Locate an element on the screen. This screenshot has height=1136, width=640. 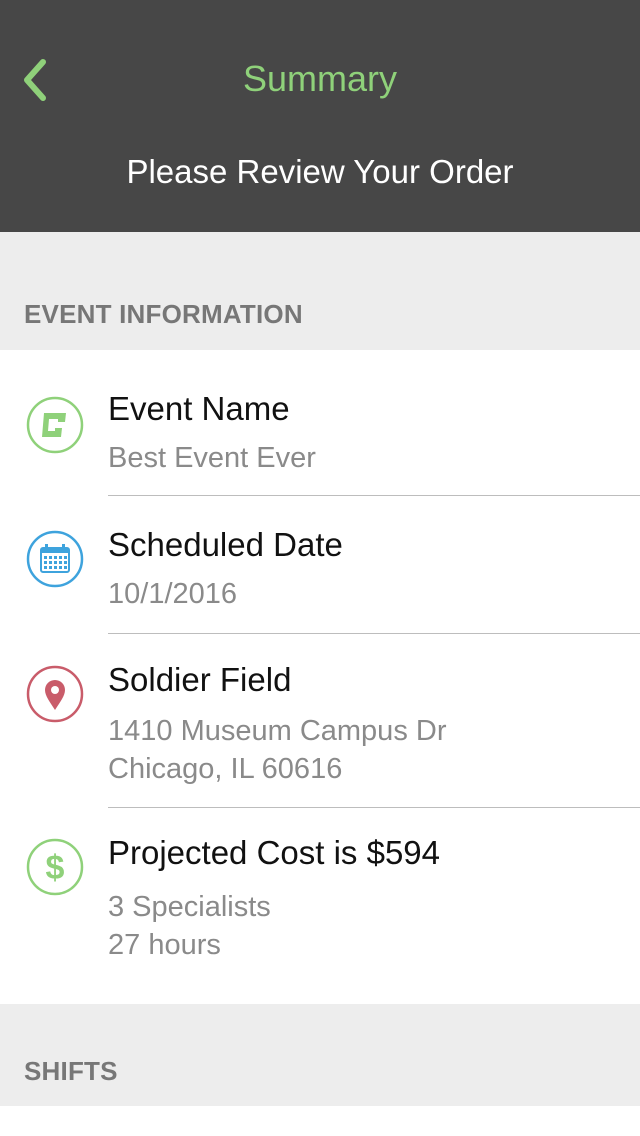
event-logo-icon is located at coordinates (55, 425).